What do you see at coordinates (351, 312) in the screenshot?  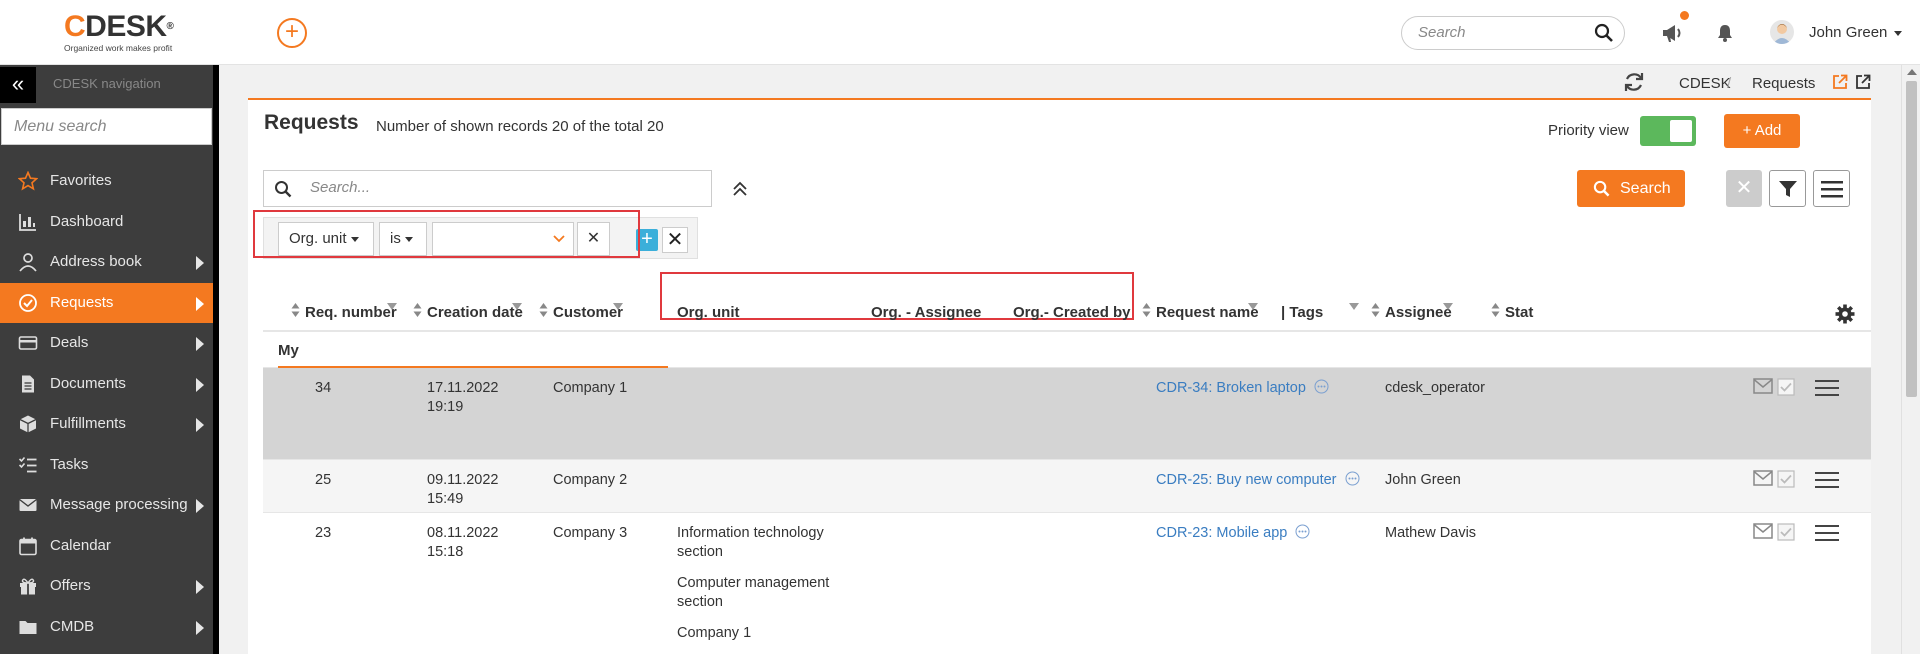 I see `column-header-req-number: Req. number` at bounding box center [351, 312].